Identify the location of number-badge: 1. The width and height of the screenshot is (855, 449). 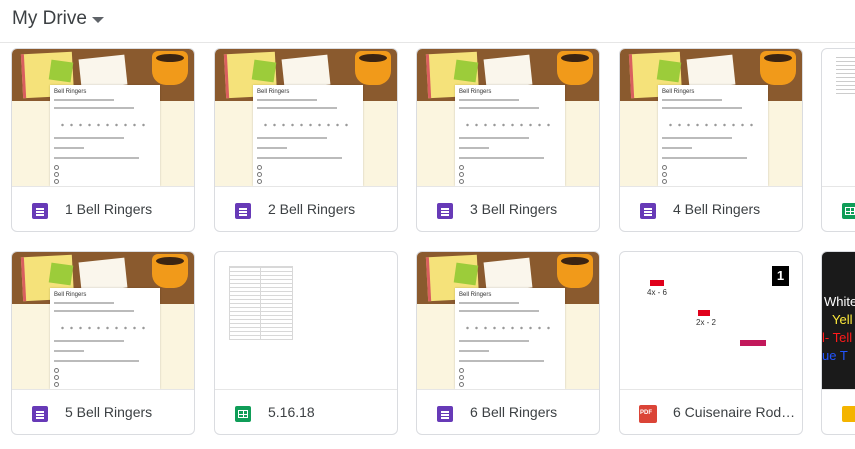
(780, 276).